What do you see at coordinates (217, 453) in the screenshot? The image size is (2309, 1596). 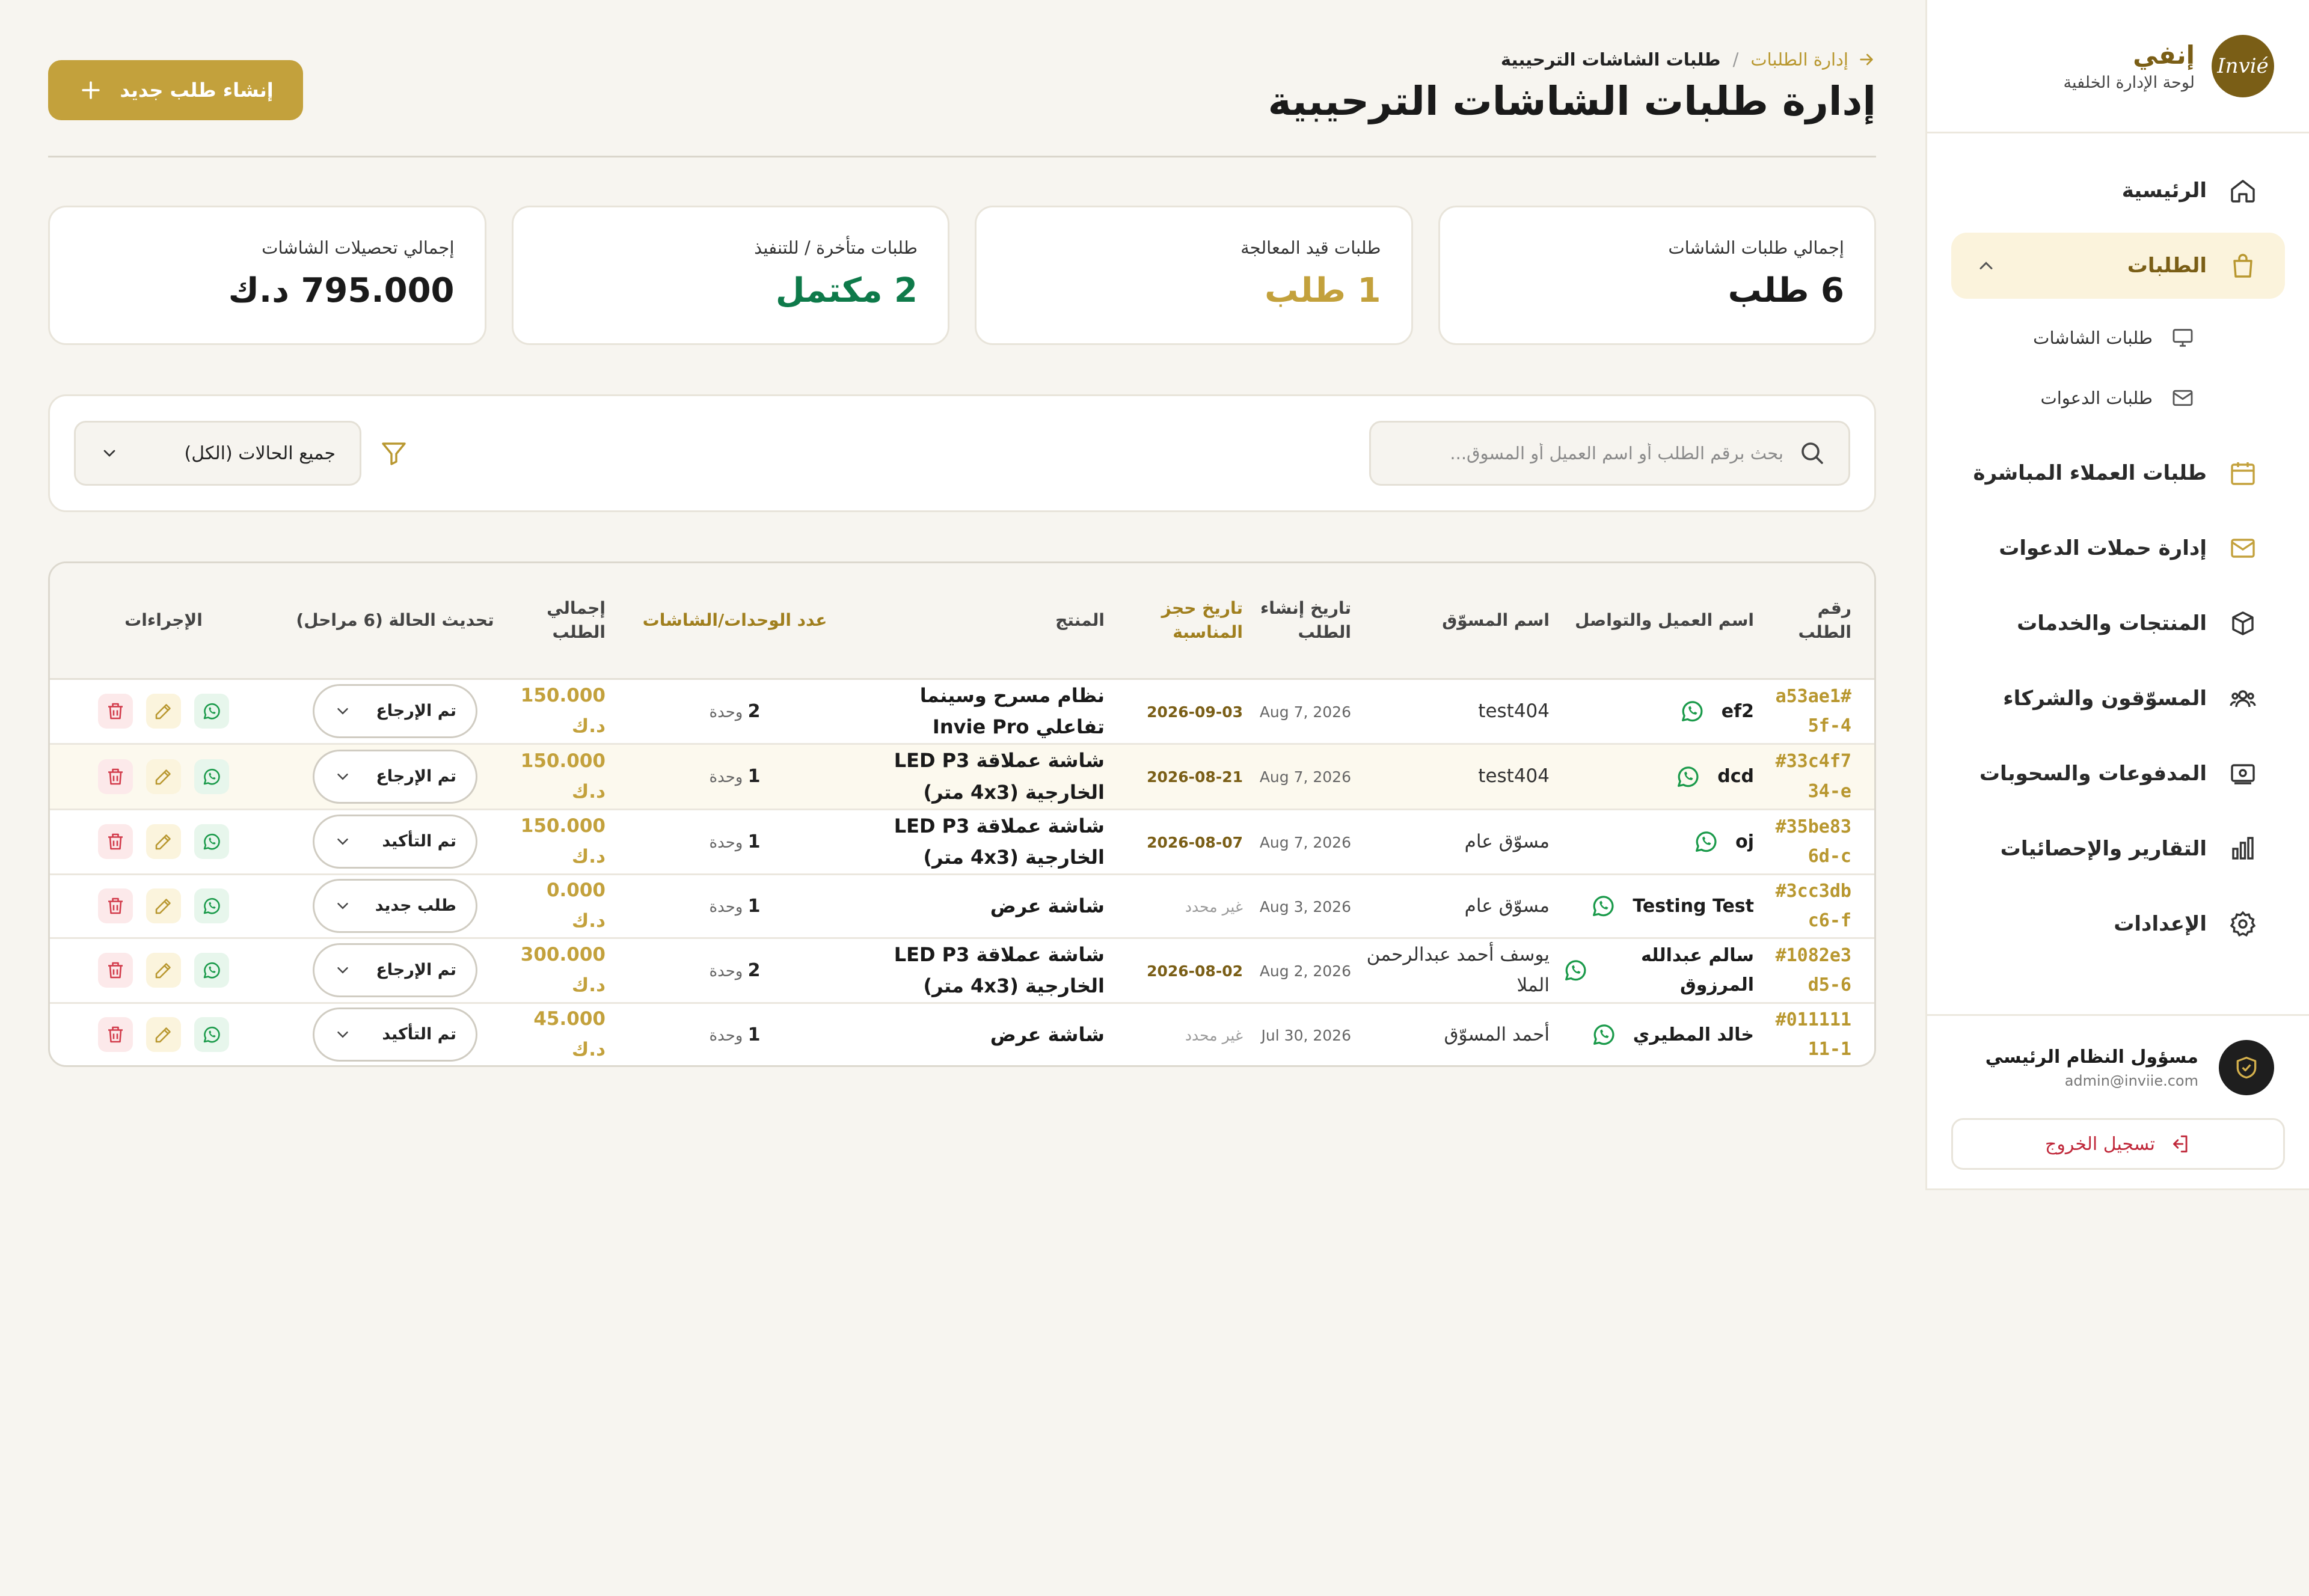 I see `status-filter-select: جميع الحالات (الكل)` at bounding box center [217, 453].